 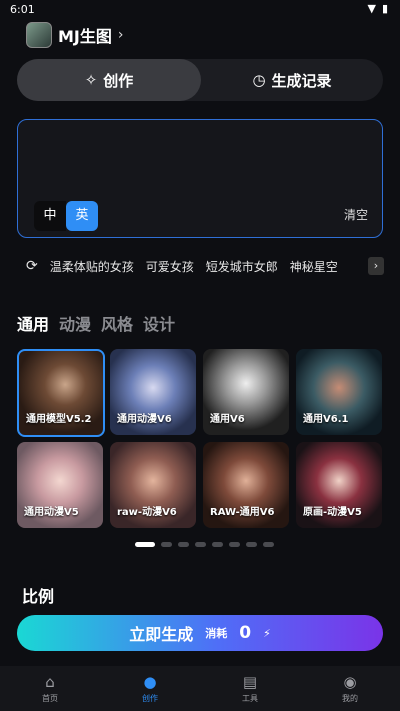 What do you see at coordinates (109, 80) in the screenshot?
I see `tab-create: ✧ 创作` at bounding box center [109, 80].